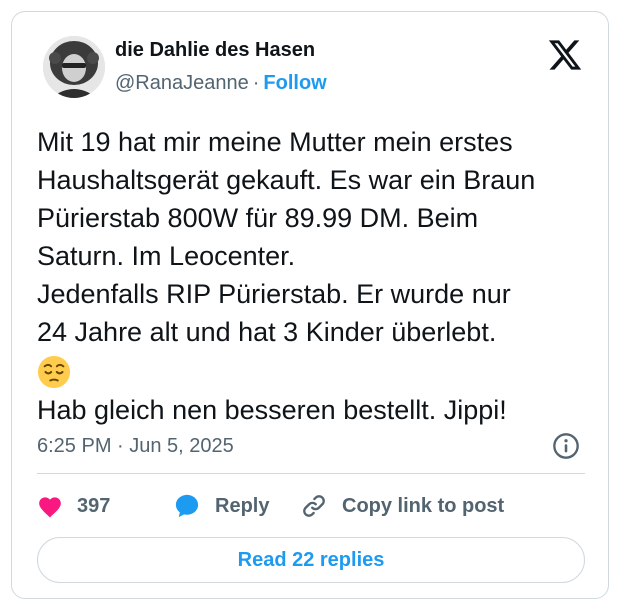 This screenshot has height=610, width=620. Describe the element at coordinates (135, 446) in the screenshot. I see `tweet-timestamp: 6:25 PM · Jun 5, 2025` at that location.